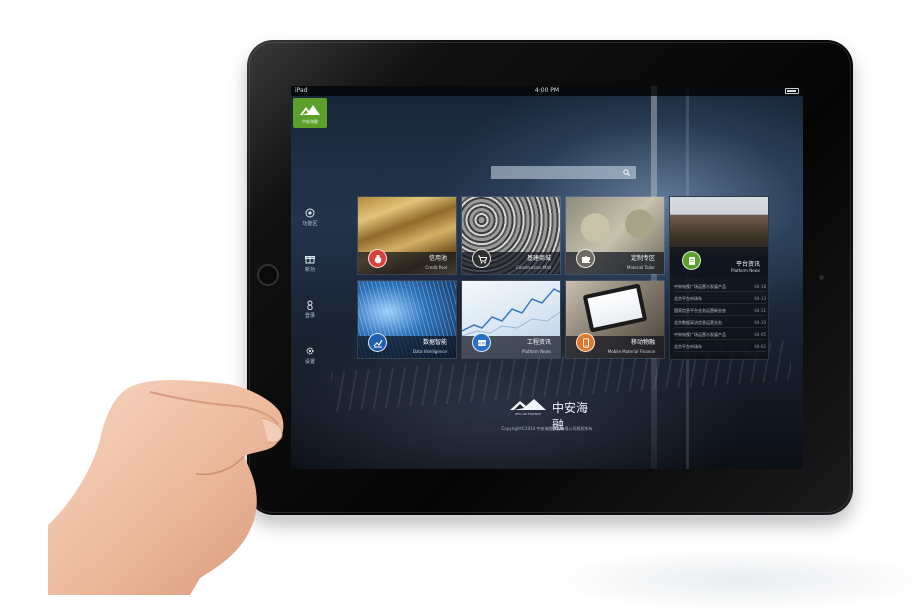 The height and width of the screenshot is (610, 915). Describe the element at coordinates (166, 487) in the screenshot. I see `hand-graphic` at that location.